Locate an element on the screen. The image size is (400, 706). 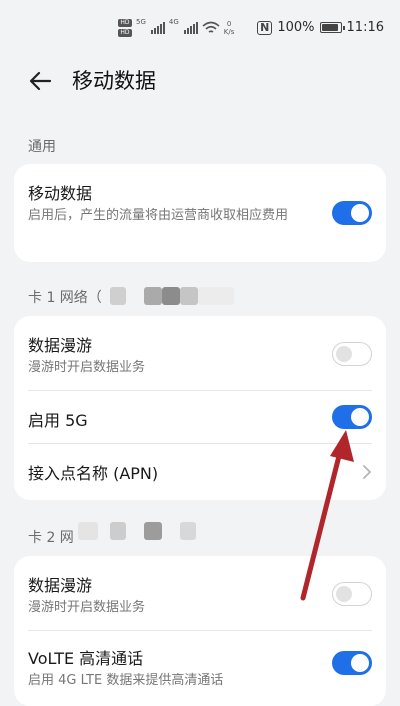
clock: 11:16 is located at coordinates (365, 27).